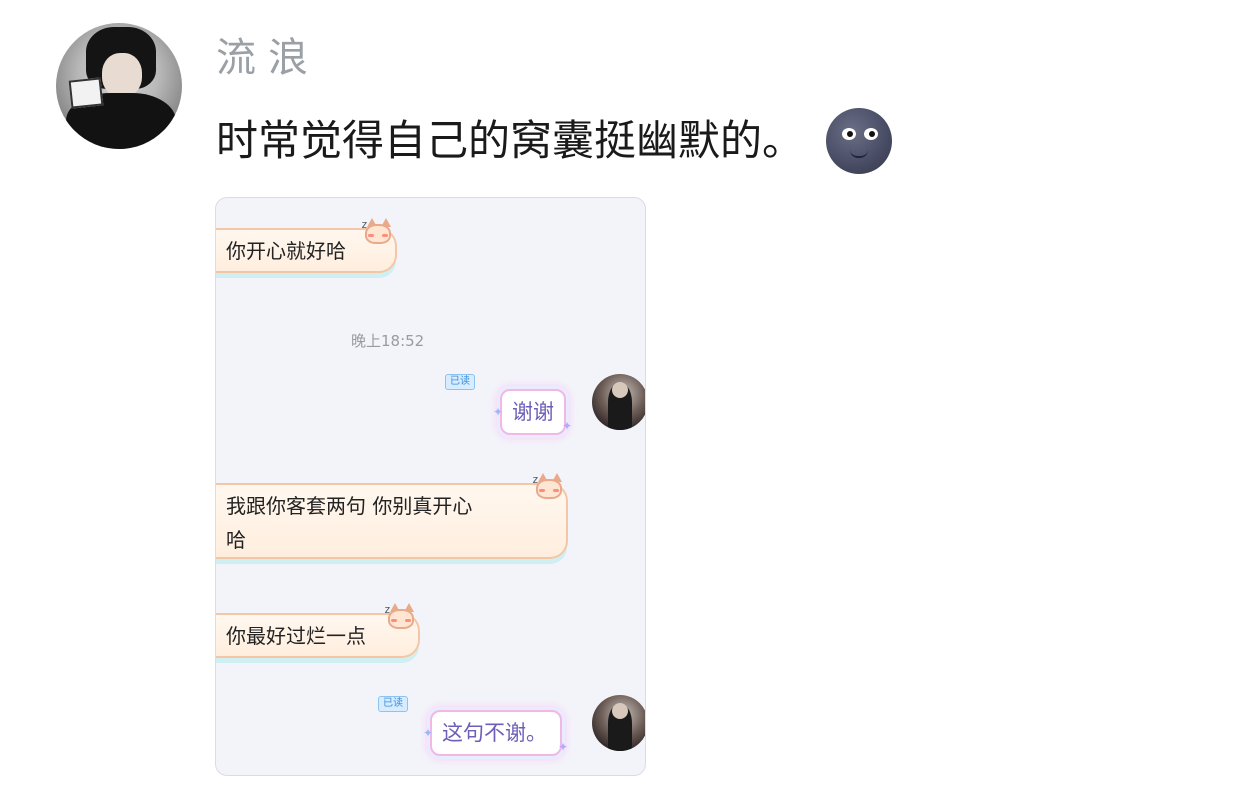 The width and height of the screenshot is (1260, 797). Describe the element at coordinates (236, 540) in the screenshot. I see `message-text-line: 哈` at that location.